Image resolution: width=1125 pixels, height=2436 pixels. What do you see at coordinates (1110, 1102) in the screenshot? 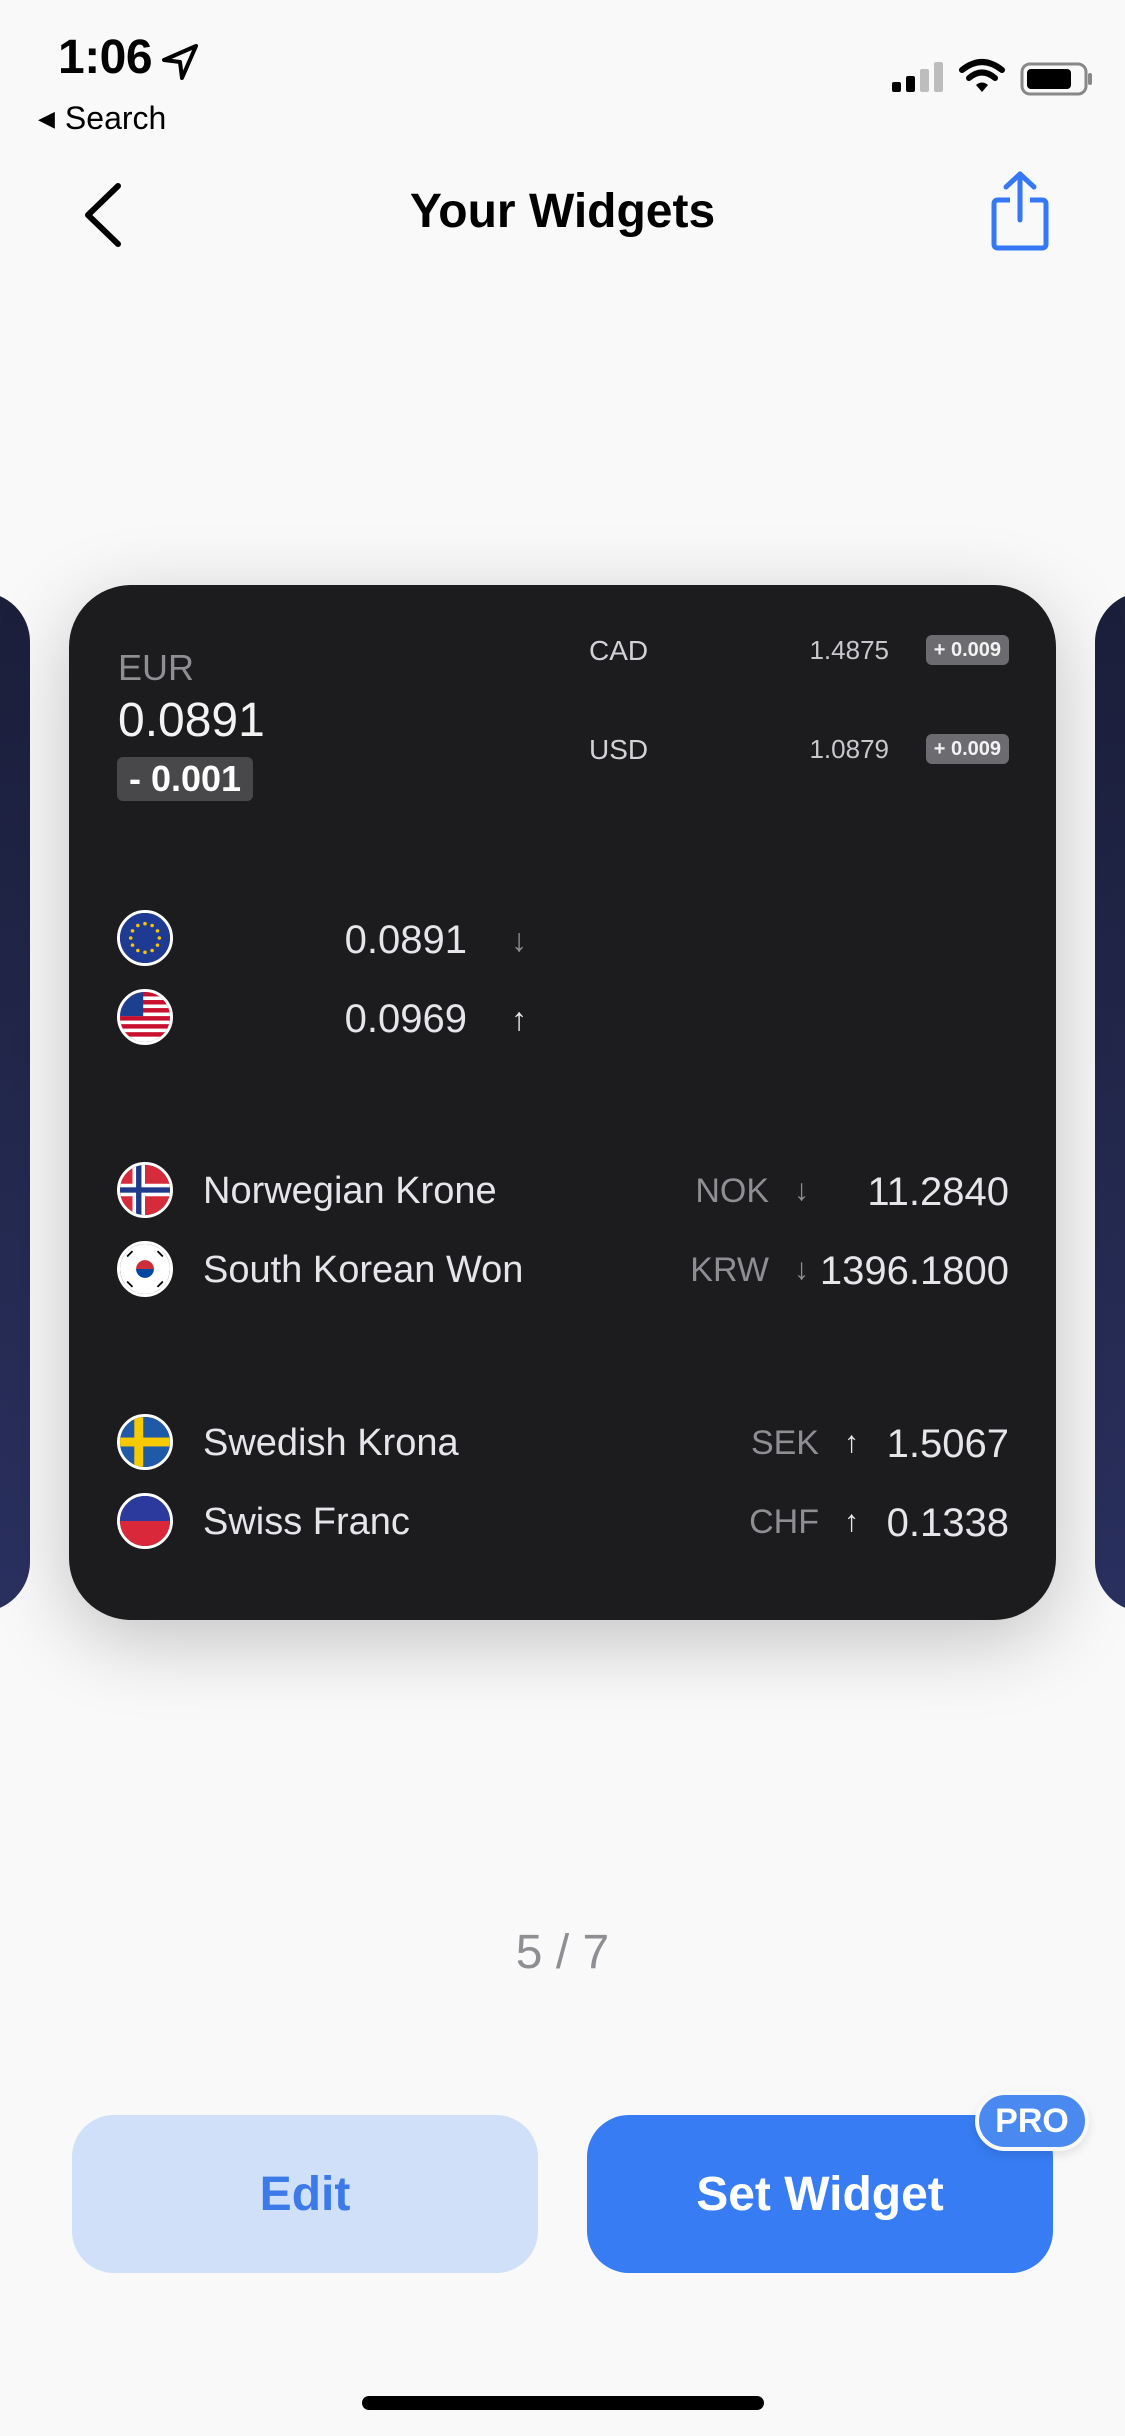
I see `next-widget-card` at bounding box center [1110, 1102].